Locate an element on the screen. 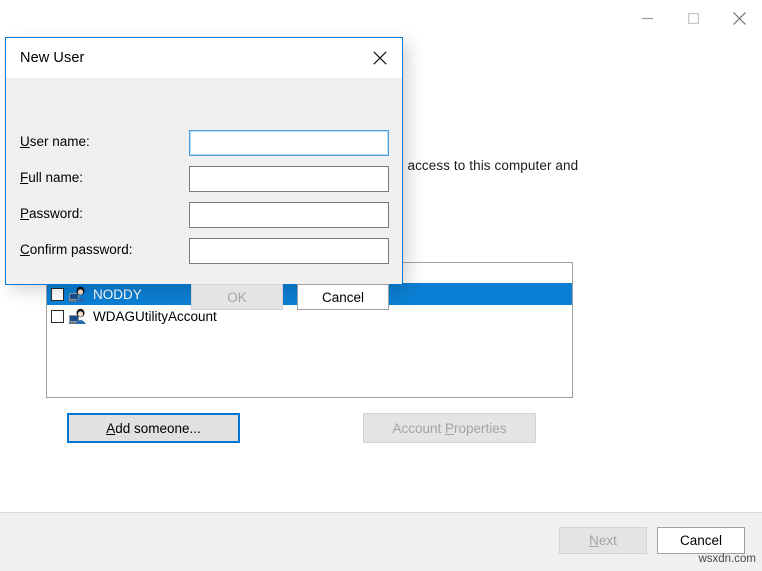 This screenshot has height=571, width=762. password-input is located at coordinates (289, 215).